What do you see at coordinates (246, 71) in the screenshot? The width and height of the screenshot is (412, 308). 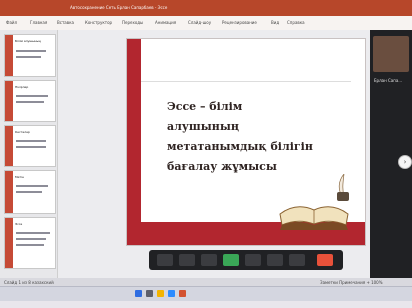 I see `title-placeholder` at bounding box center [246, 71].